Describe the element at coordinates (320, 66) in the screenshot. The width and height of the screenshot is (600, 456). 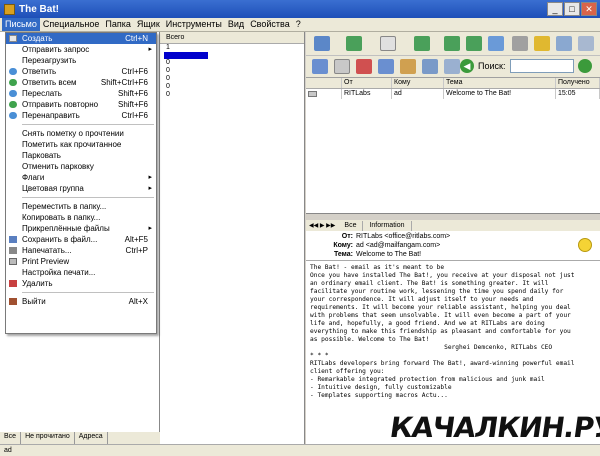
I see `folder-icon` at that location.